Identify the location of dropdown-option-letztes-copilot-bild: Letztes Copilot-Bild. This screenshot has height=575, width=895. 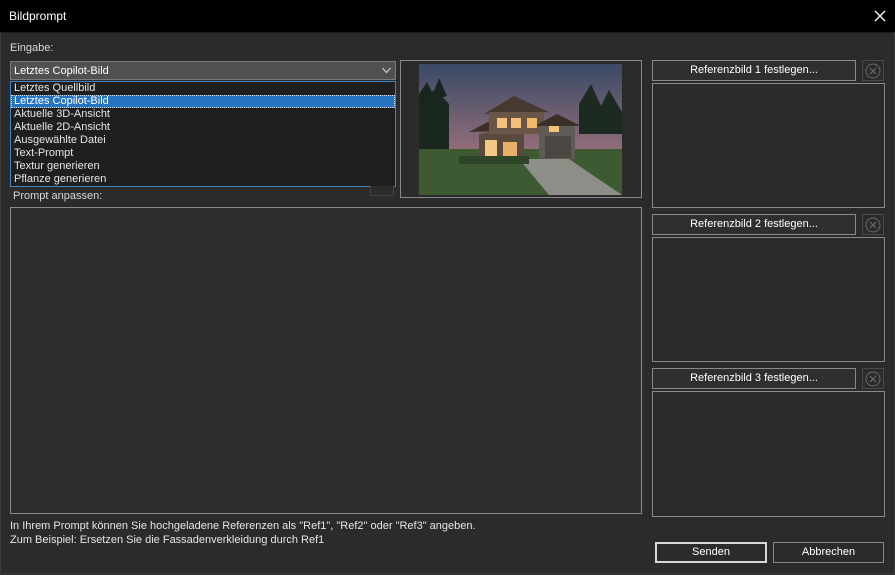
(203, 101).